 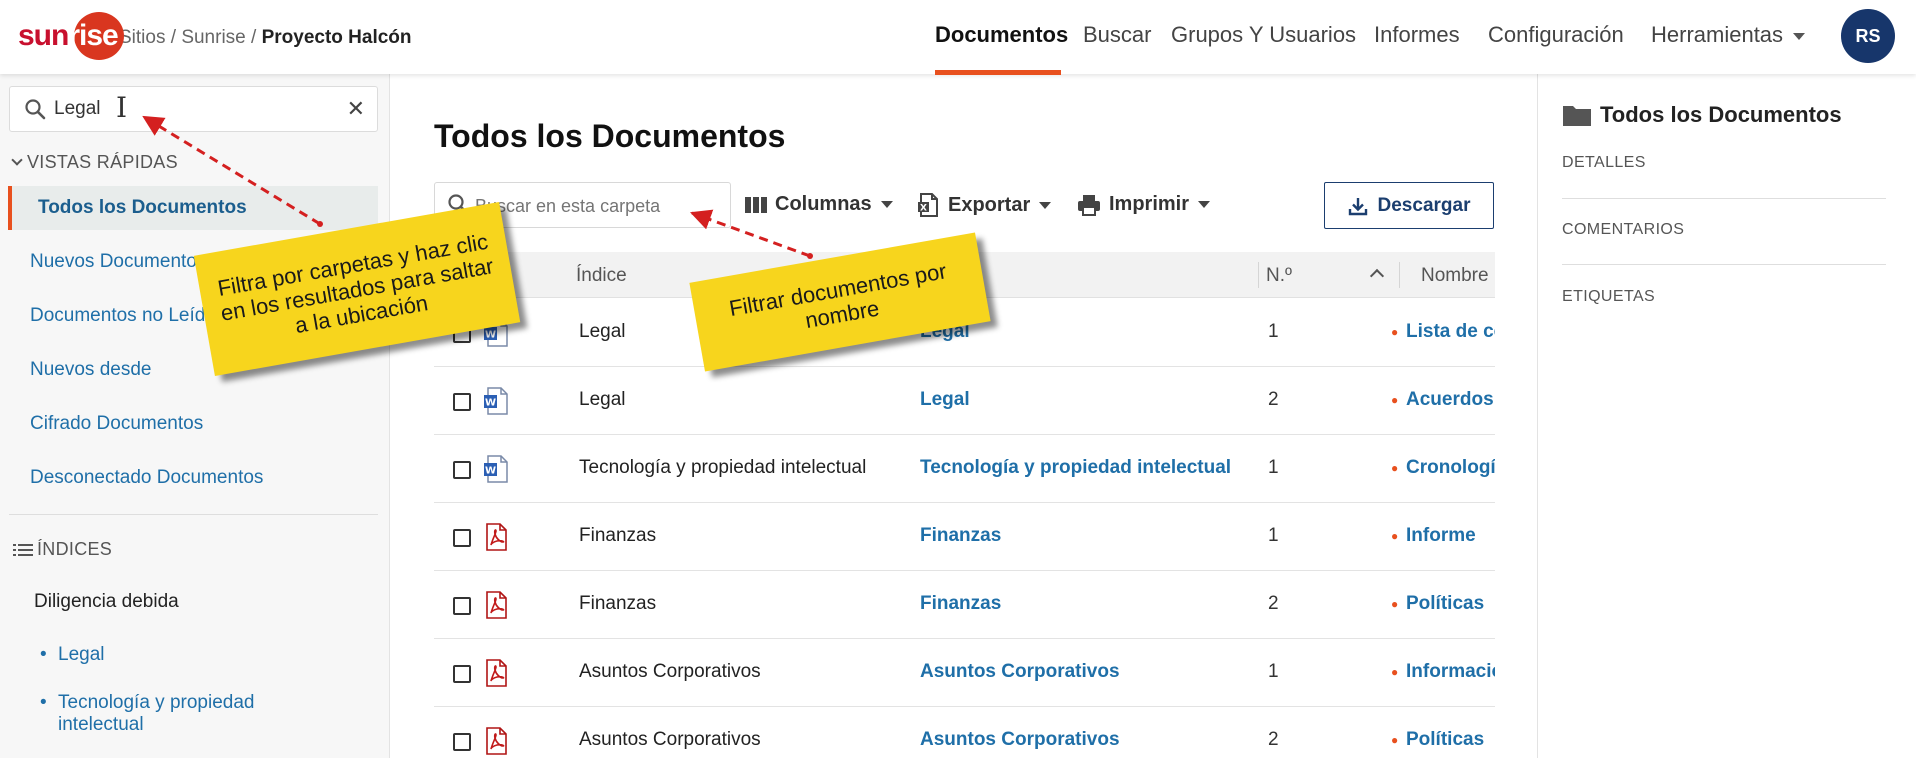 I want to click on breadcrumb: Sitios / Sunrise / Proyecto Halcón, so click(x=265, y=38).